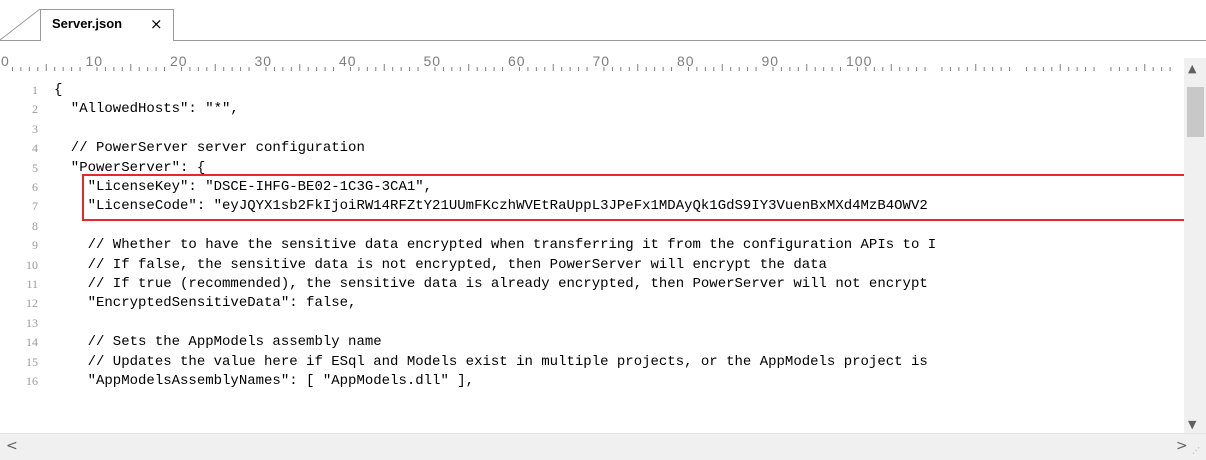  Describe the element at coordinates (1192, 424) in the screenshot. I see `scroll-down-icon: ▼` at that location.